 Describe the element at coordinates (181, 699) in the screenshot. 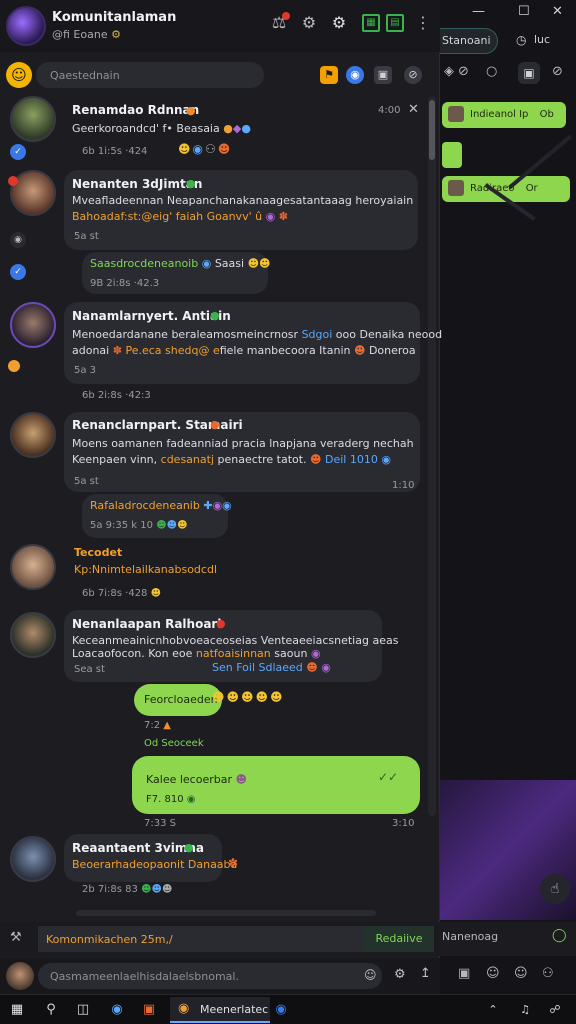

I see `outgoing-message-text: Feorcloaeden` at that location.